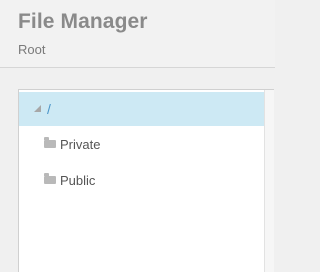 Image resolution: width=320 pixels, height=272 pixels. I want to click on breadcrumb: Root, so click(31, 49).